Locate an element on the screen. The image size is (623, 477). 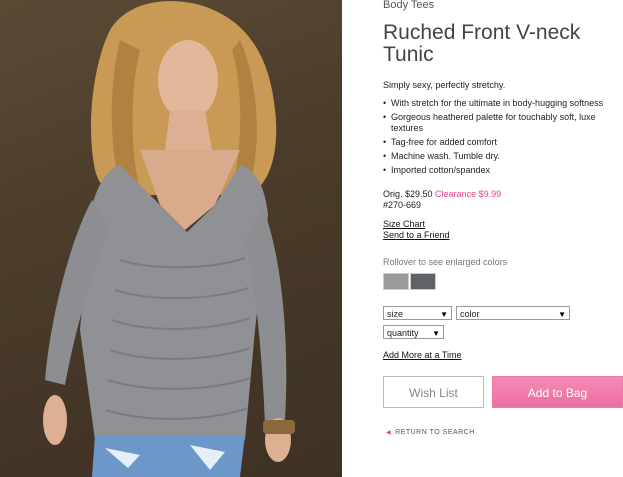
rollover-colors-text: Rollover to see enlarged colors is located at coordinates (445, 262).